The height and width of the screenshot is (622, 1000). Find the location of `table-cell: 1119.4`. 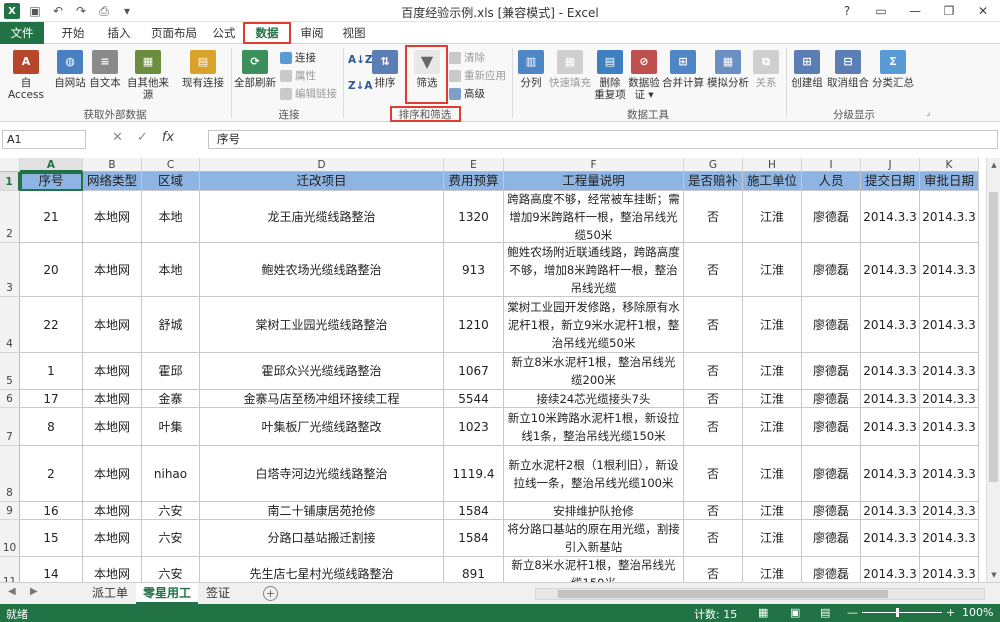

table-cell: 1119.4 is located at coordinates (474, 474).